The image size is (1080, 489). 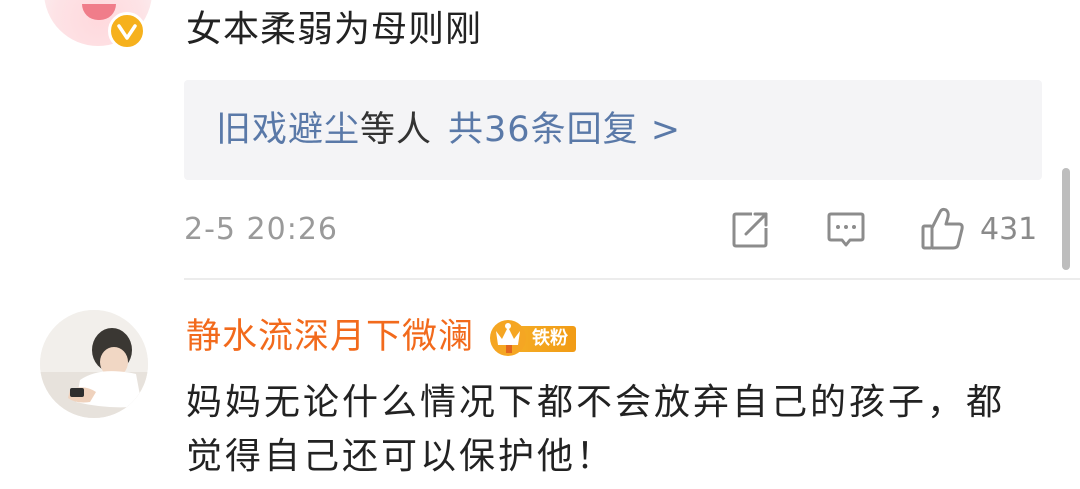 I want to click on iron-fan-badge: 铁粉, so click(x=533, y=337).